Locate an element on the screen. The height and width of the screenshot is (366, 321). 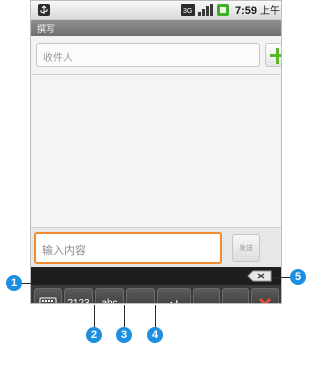
add-recipient-button is located at coordinates (273, 55).